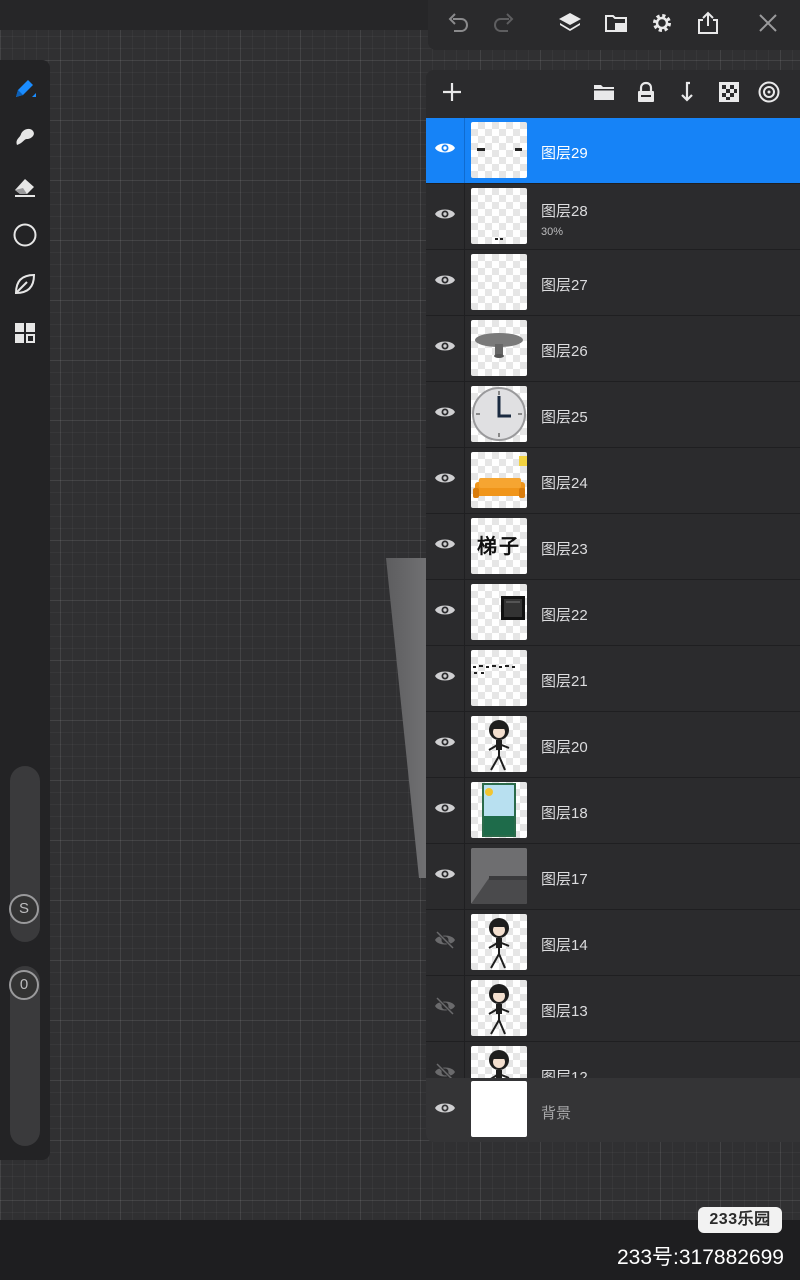 This screenshot has height=1280, width=800. What do you see at coordinates (613, 217) in the screenshot?
I see `layer-row: 图层28 30%` at bounding box center [613, 217].